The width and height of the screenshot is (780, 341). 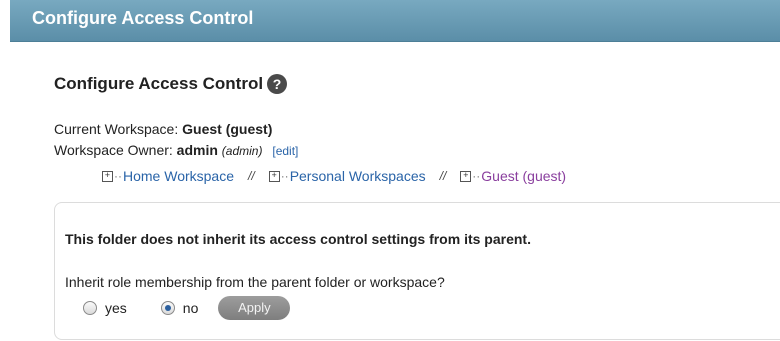 What do you see at coordinates (167, 308) in the screenshot?
I see `radio-no` at bounding box center [167, 308].